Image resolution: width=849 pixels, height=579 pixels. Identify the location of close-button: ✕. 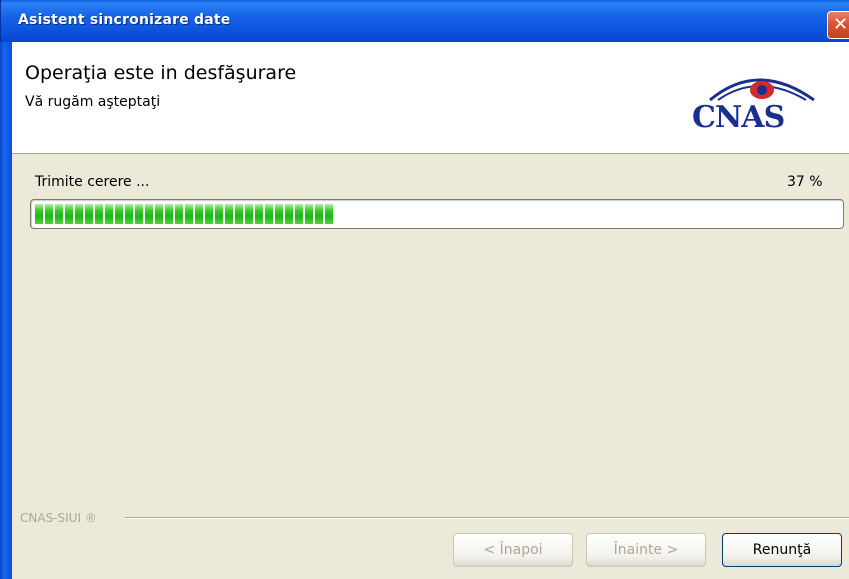
(838, 25).